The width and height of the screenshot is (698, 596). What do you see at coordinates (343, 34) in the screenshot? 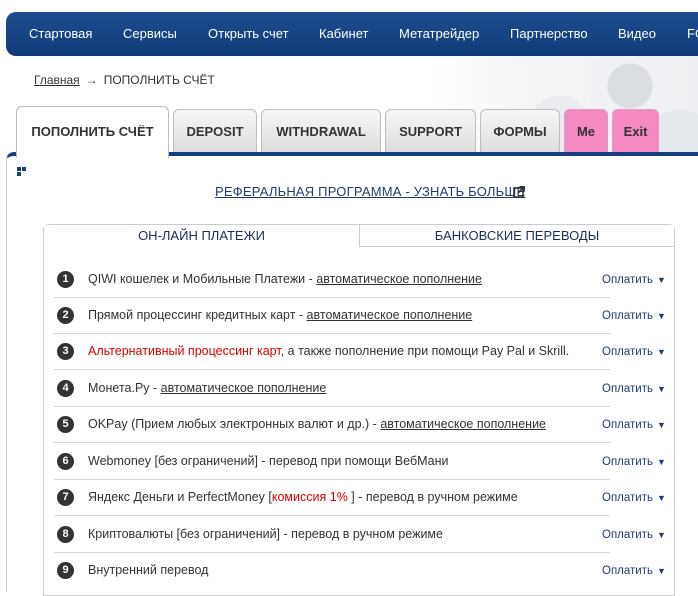
I see `nav-item-cabinet: Кабинет` at bounding box center [343, 34].